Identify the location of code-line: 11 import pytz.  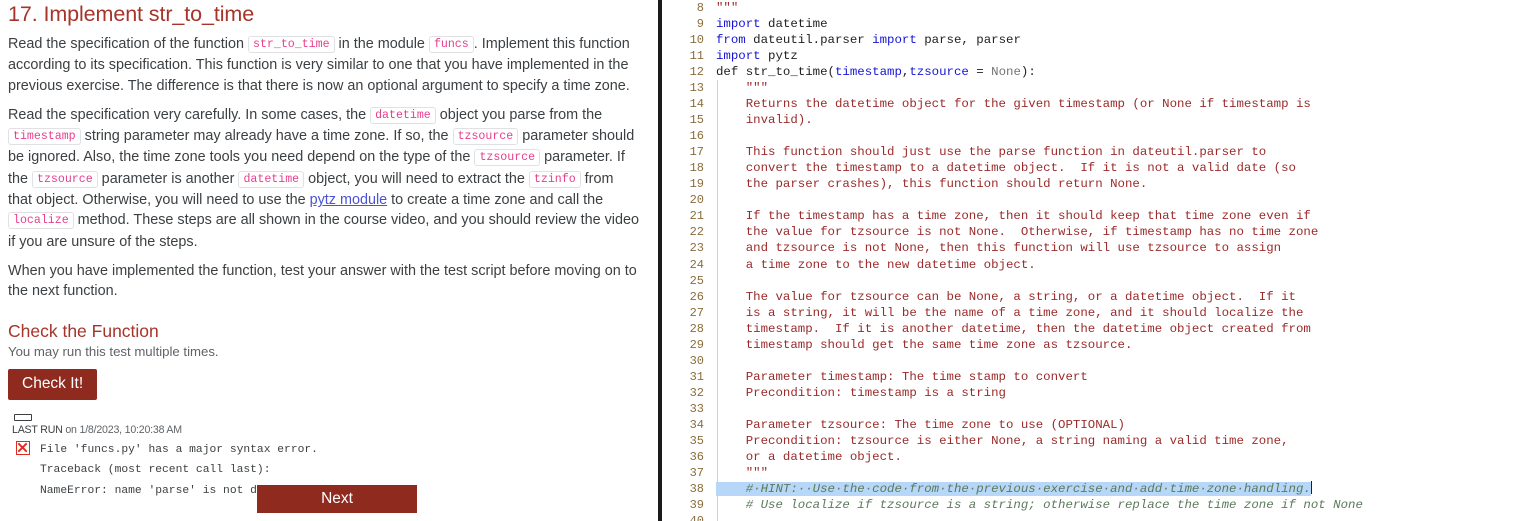
(1088, 56).